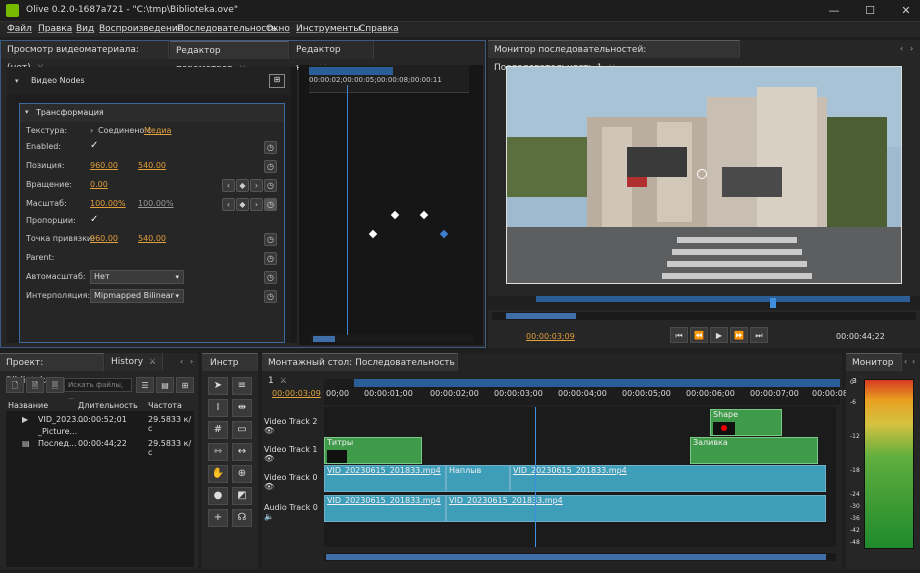 The height and width of the screenshot is (573, 920). What do you see at coordinates (156, 203) in the screenshot?
I see `scale-y: 100.00%` at bounding box center [156, 203].